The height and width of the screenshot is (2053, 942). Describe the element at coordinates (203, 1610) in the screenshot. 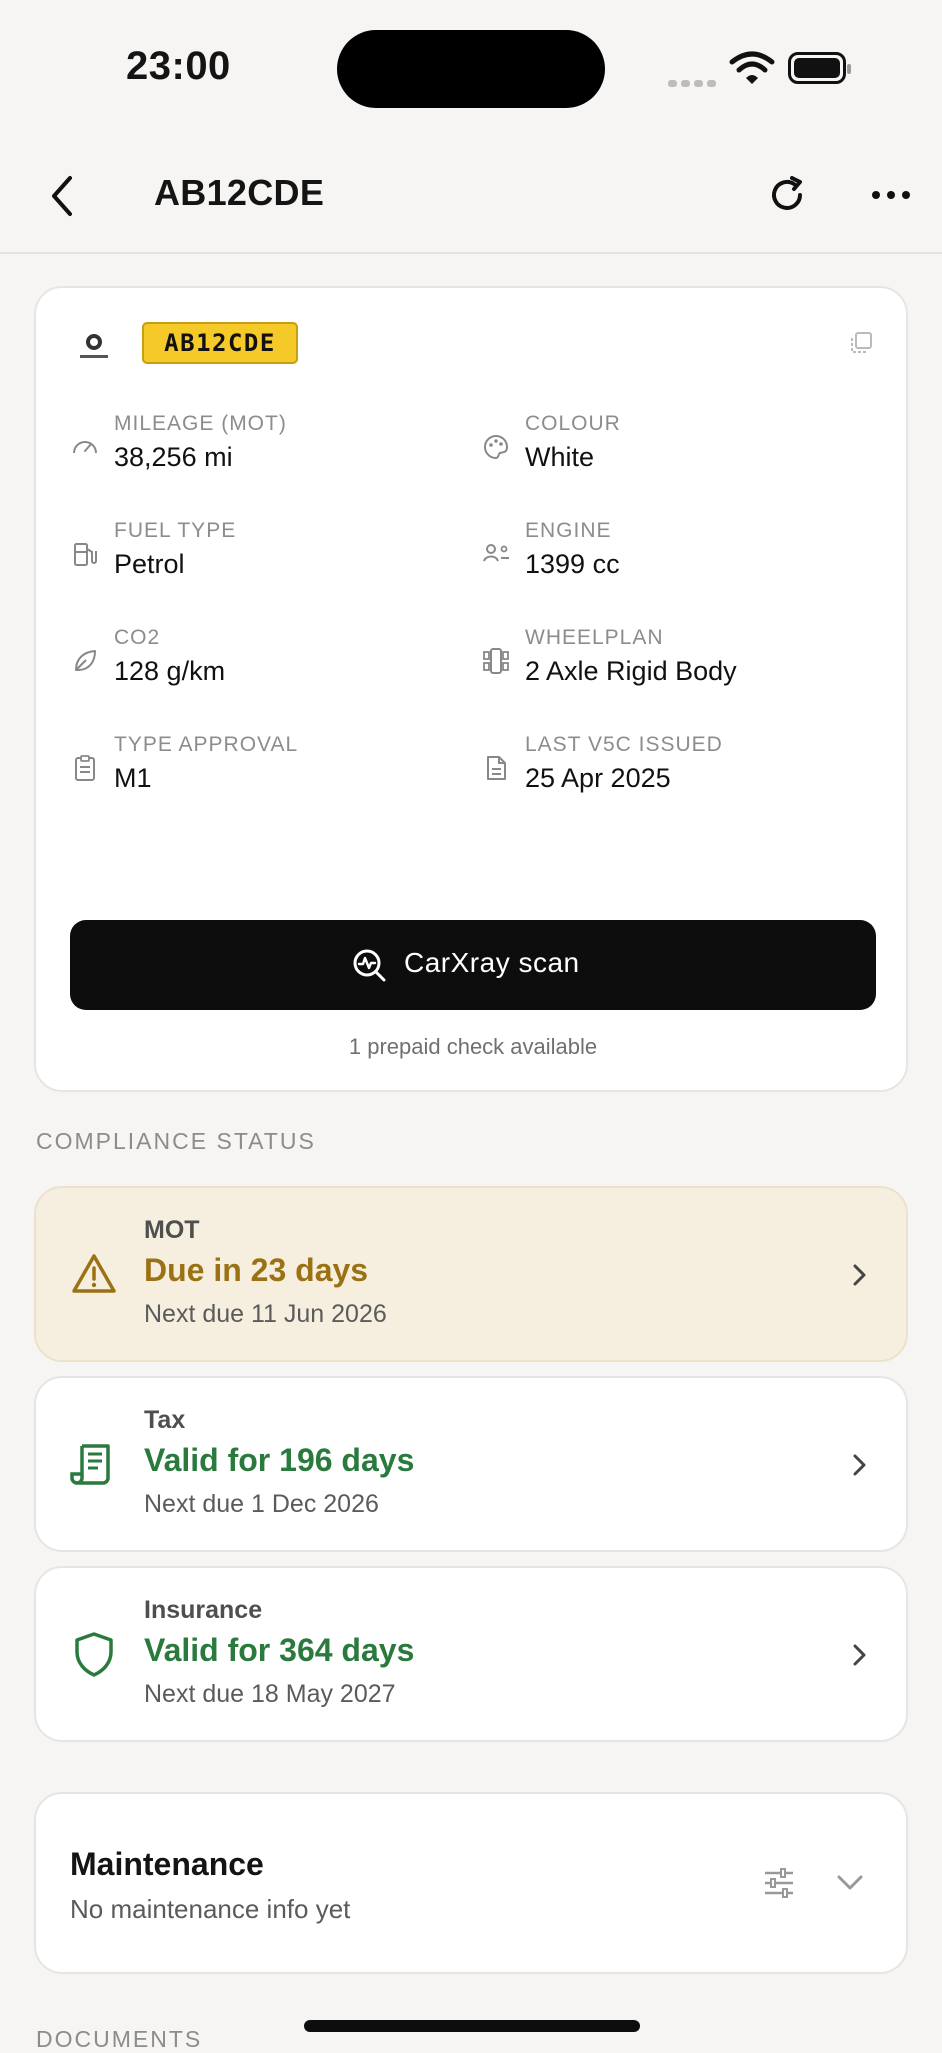

I see `compliance-type: Insurance` at that location.